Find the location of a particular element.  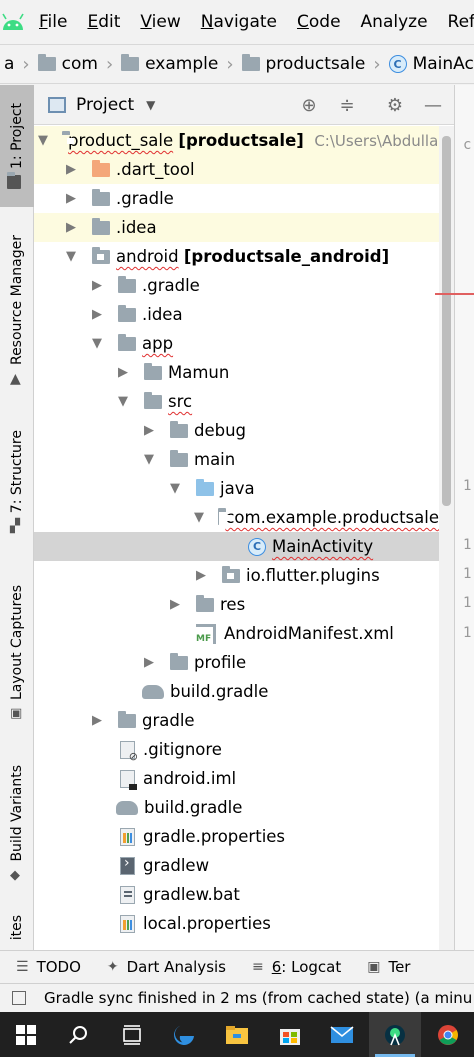

tool-tab-build-variants: Build Variants ◆ is located at coordinates (17, 824).